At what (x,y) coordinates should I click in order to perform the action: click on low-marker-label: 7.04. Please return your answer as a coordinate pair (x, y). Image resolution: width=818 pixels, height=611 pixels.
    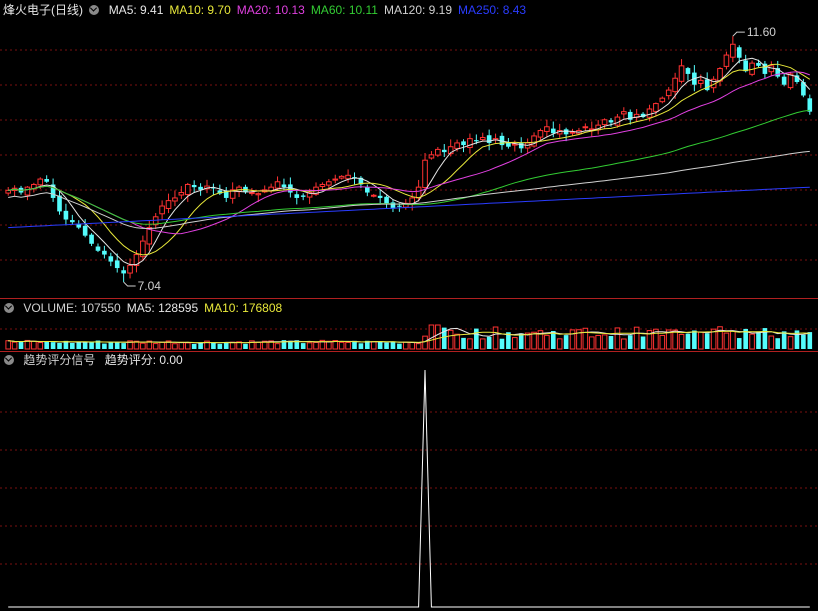
    Looking at the image, I should click on (150, 286).